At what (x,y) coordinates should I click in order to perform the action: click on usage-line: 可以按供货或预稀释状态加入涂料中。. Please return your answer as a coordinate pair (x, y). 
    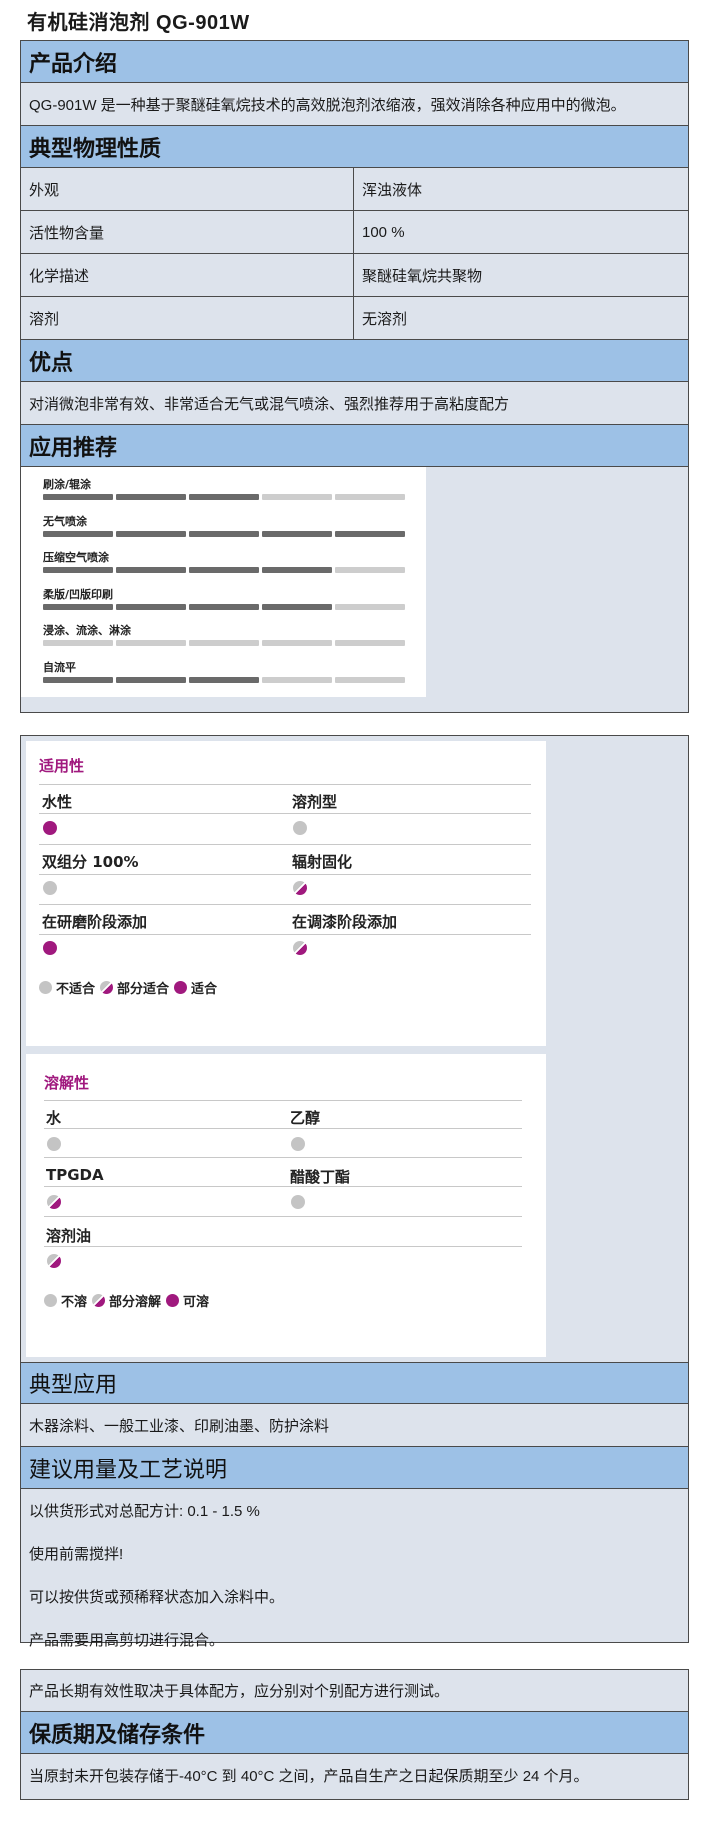
    Looking at the image, I should click on (157, 1597).